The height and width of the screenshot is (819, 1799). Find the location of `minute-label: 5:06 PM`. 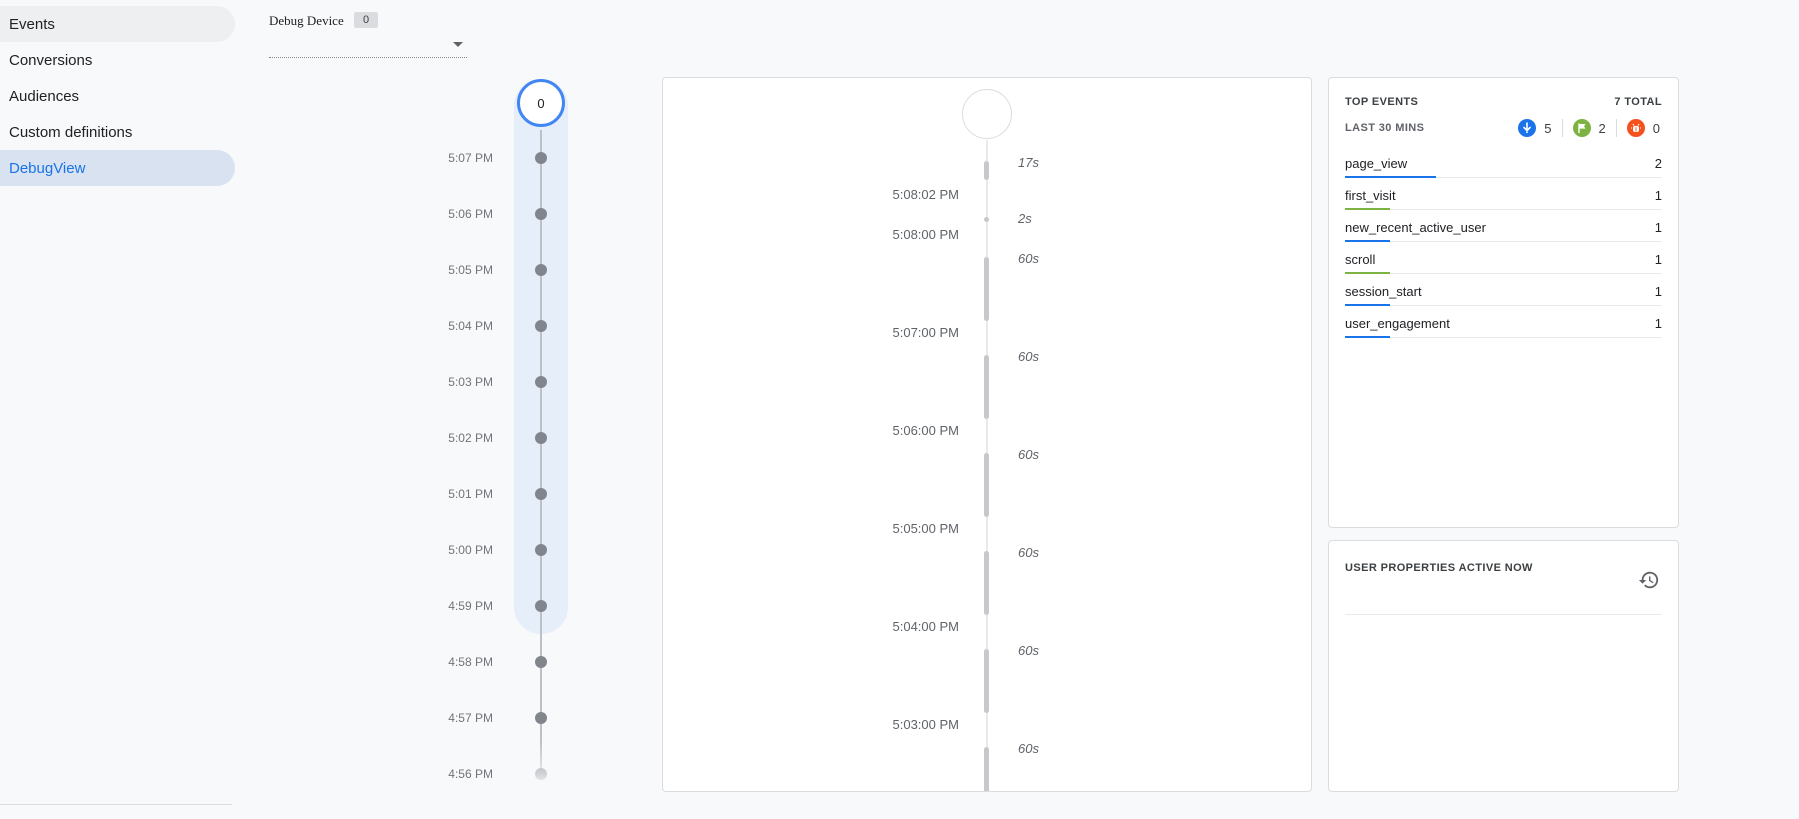

minute-label: 5:06 PM is located at coordinates (470, 214).